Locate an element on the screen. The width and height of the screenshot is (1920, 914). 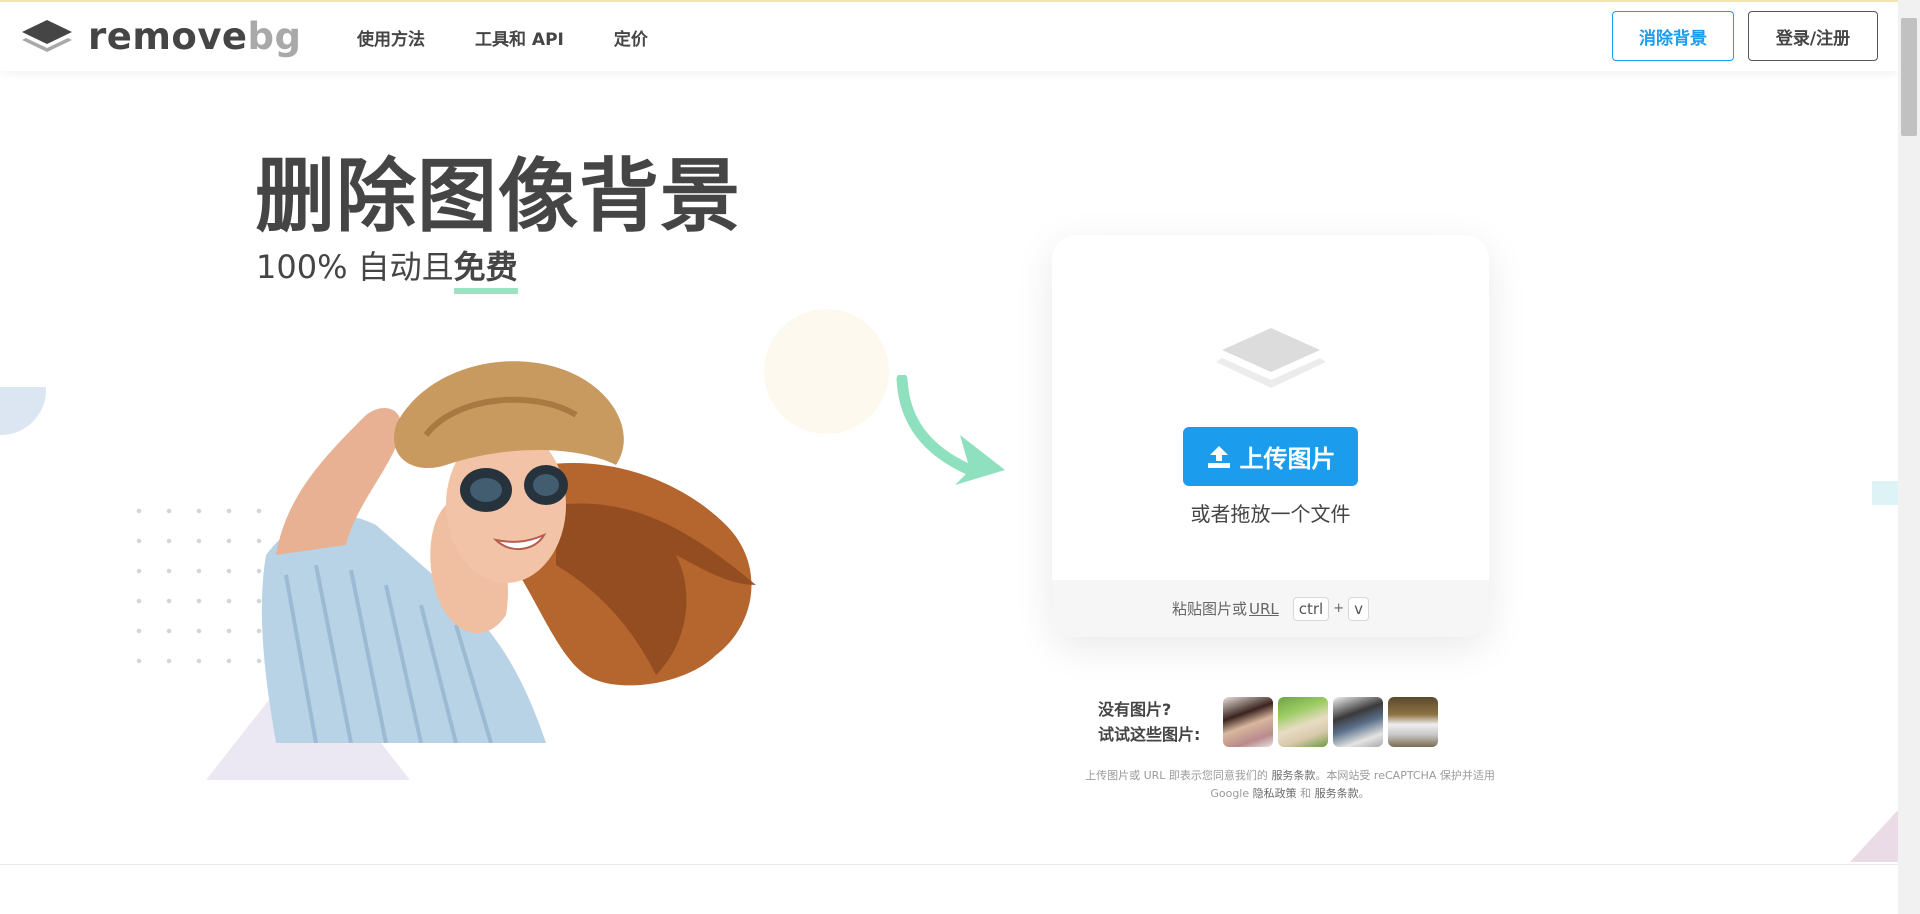
main-nav: 使用方法 工具和 API 定价 is located at coordinates (527, 37).